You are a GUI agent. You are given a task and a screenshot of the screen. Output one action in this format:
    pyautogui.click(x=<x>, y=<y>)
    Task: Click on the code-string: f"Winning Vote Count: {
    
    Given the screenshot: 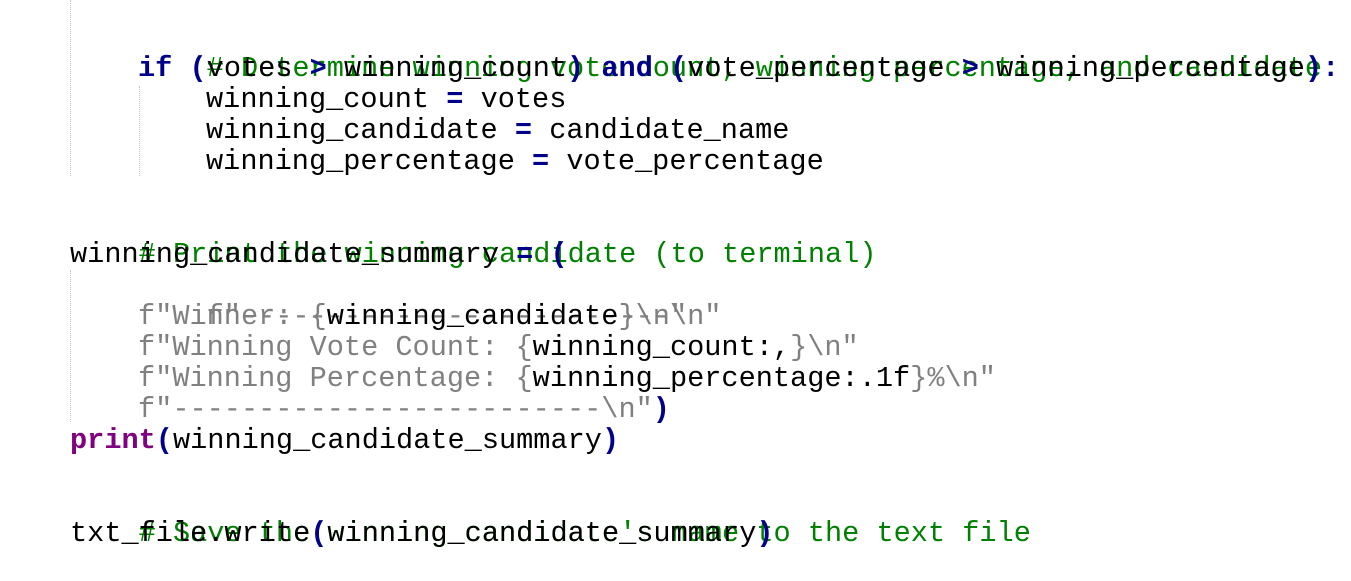 What is the action you would take?
    pyautogui.click(x=335, y=347)
    